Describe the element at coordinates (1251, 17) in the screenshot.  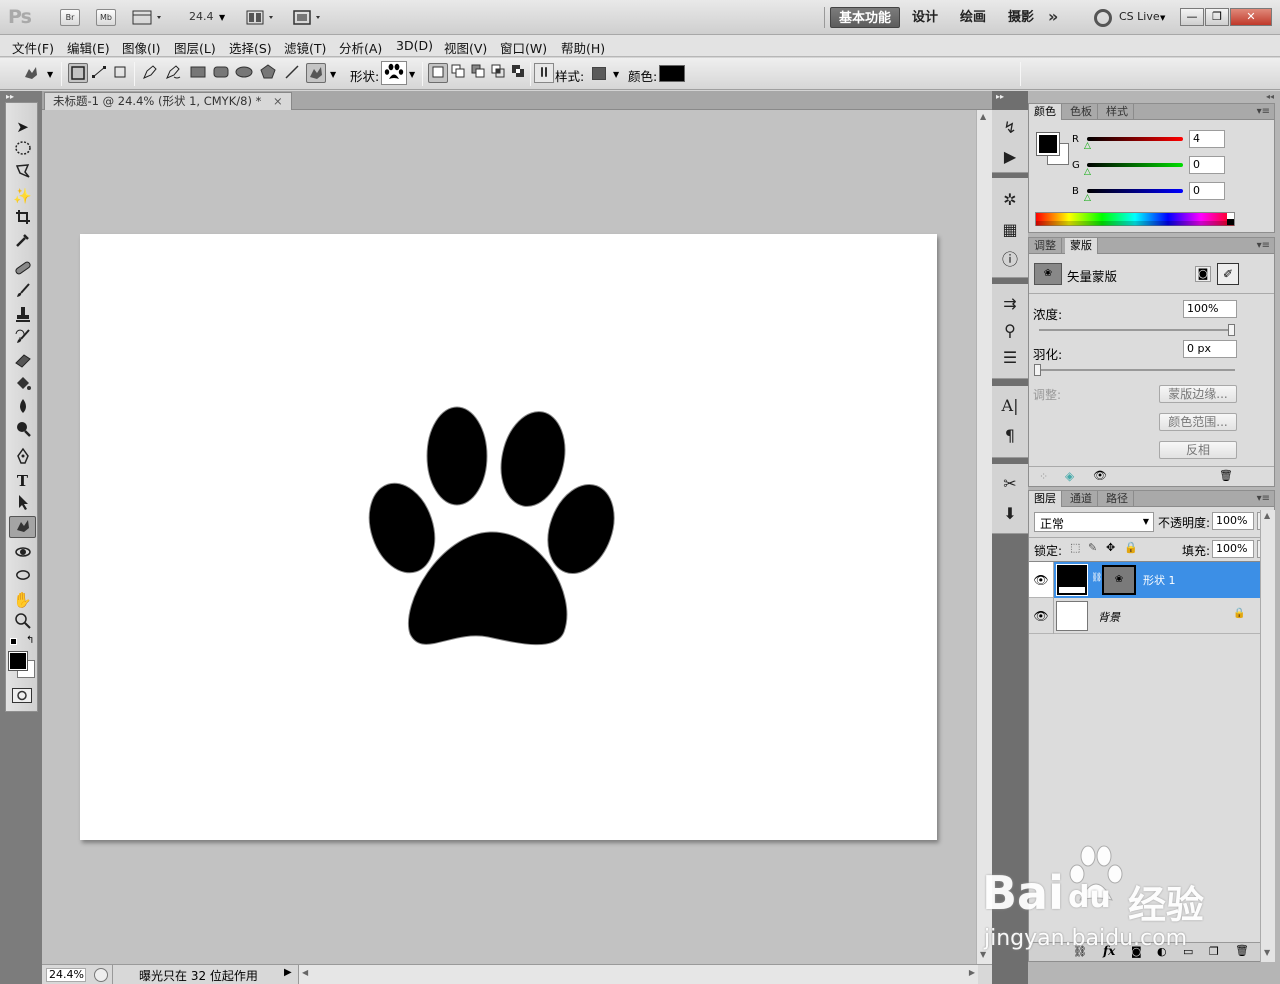
I see `close-window-button: ✕` at that location.